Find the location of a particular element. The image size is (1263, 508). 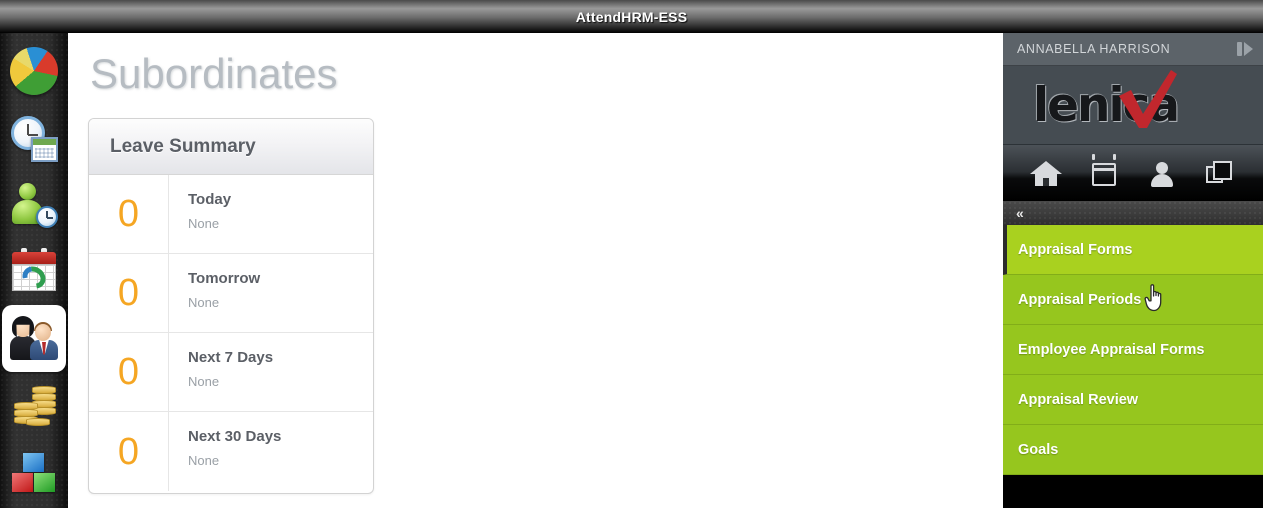

pie-chart-icon is located at coordinates (34, 70).